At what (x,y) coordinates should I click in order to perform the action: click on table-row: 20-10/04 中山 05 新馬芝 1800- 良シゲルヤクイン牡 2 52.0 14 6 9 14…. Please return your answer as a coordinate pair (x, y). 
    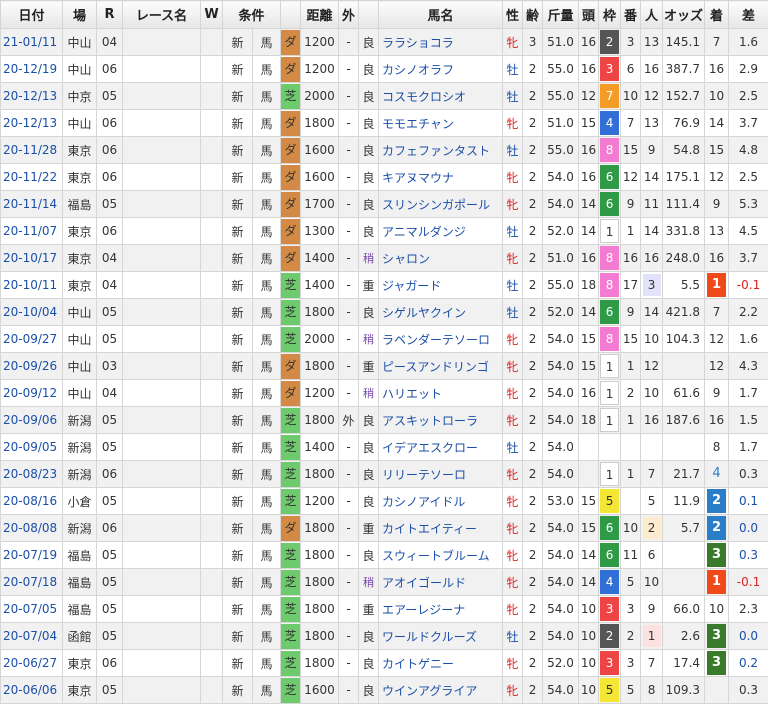
    Looking at the image, I should click on (384, 312).